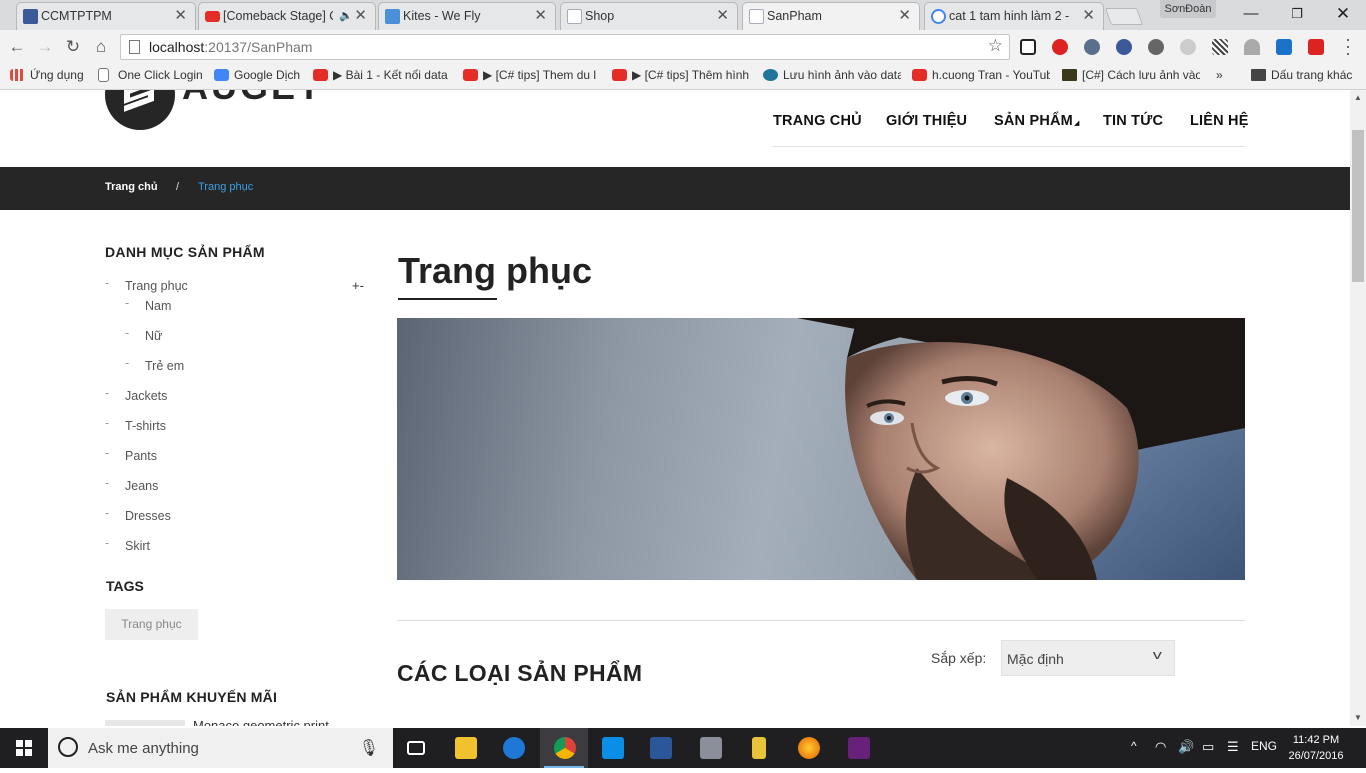 The width and height of the screenshot is (1366, 773). What do you see at coordinates (252, 99) in the screenshot?
I see `site-logo-text: AUGET` at bounding box center [252, 99].